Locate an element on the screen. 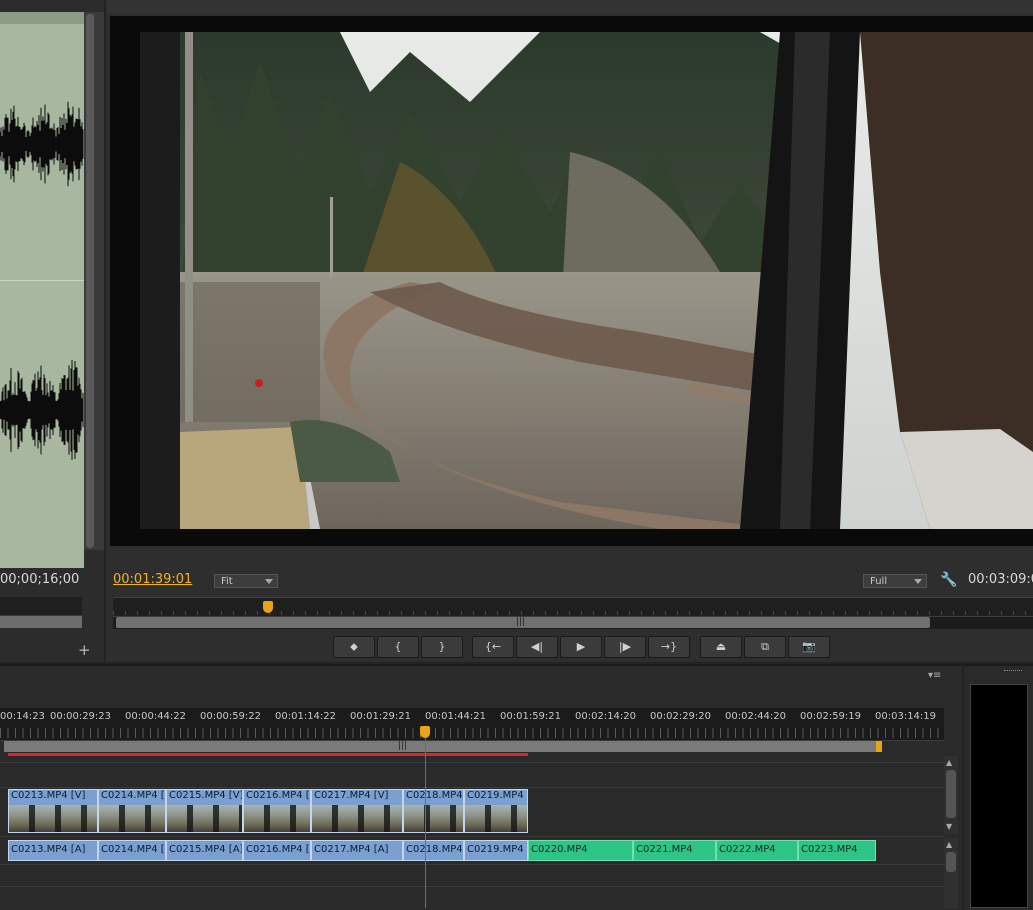 This screenshot has height=910, width=1033. go-to-out-button: →} is located at coordinates (669, 647).